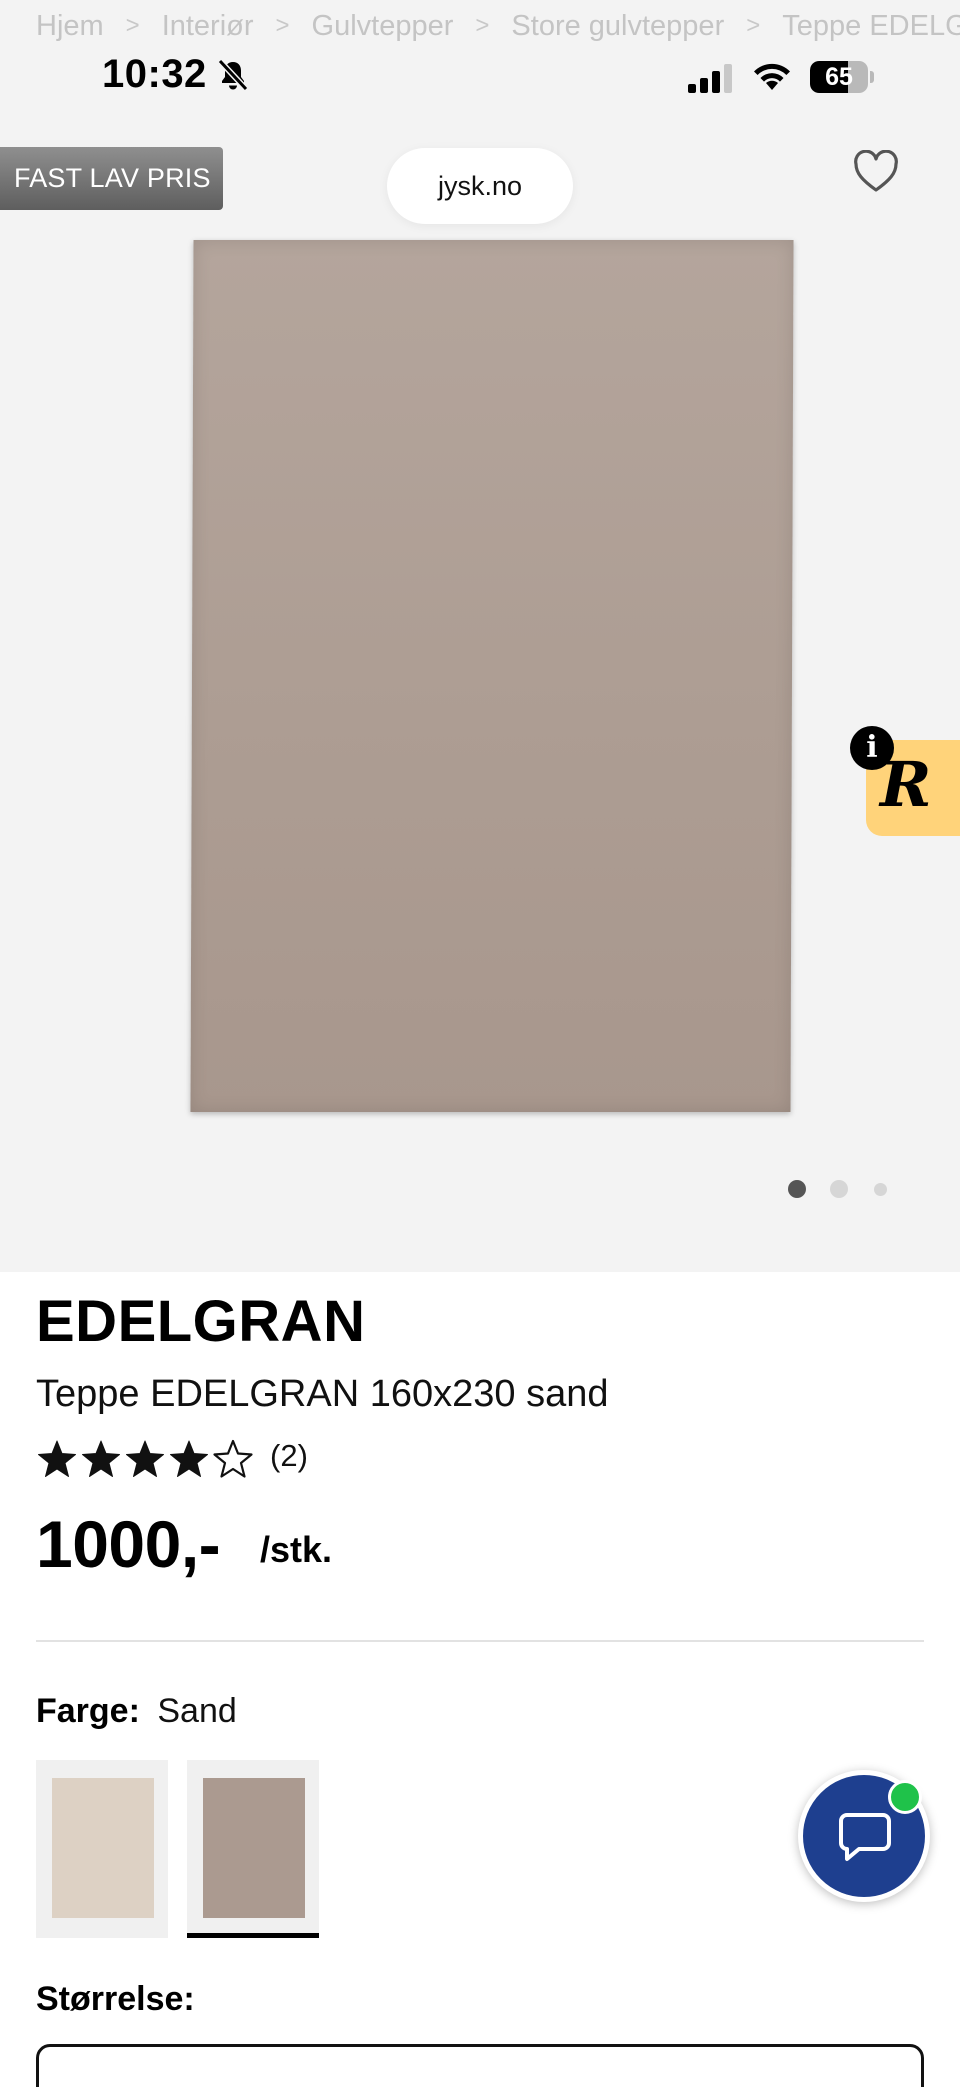 Image resolution: width=960 pixels, height=2087 pixels. Describe the element at coordinates (617, 26) in the screenshot. I see `breadcrumb-item-large-rugs: Store gulvtepper` at that location.